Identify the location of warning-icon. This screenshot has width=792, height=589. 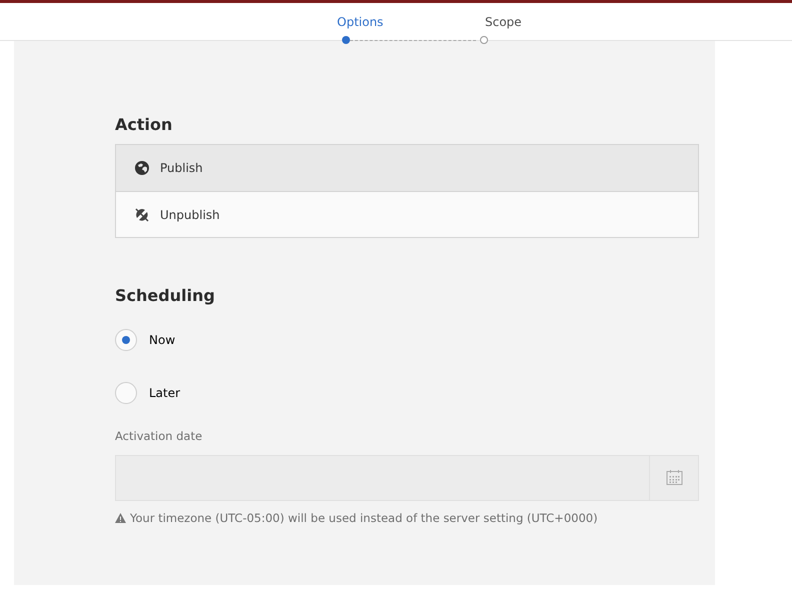
(120, 518).